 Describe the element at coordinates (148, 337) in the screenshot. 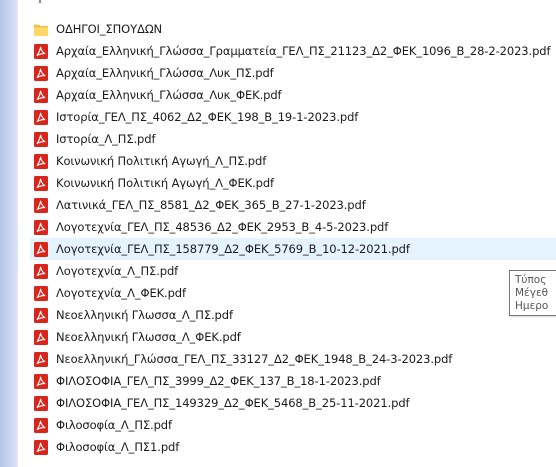

I see `file-name: Νεοελληνική Γλωσσα_Λ_ΦΕΚ.pdf` at that location.